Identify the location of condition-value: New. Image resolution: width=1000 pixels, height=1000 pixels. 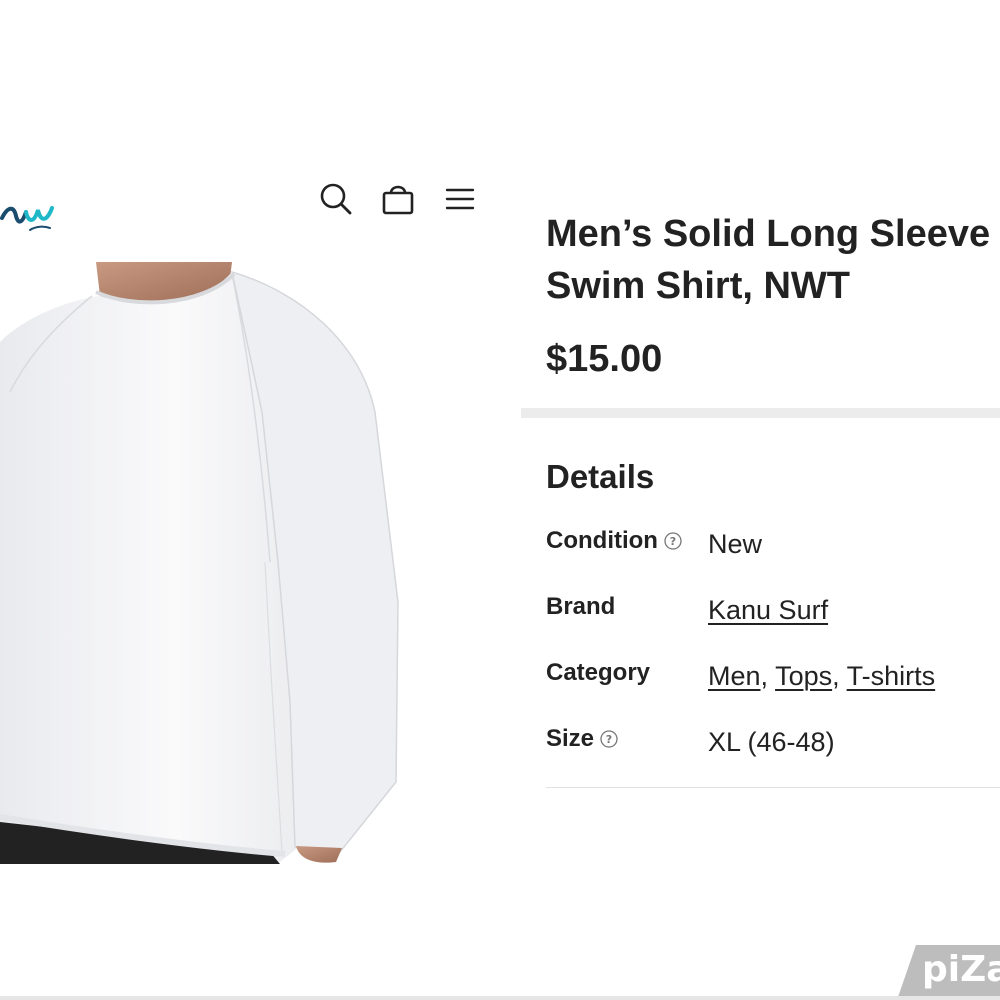
(735, 544).